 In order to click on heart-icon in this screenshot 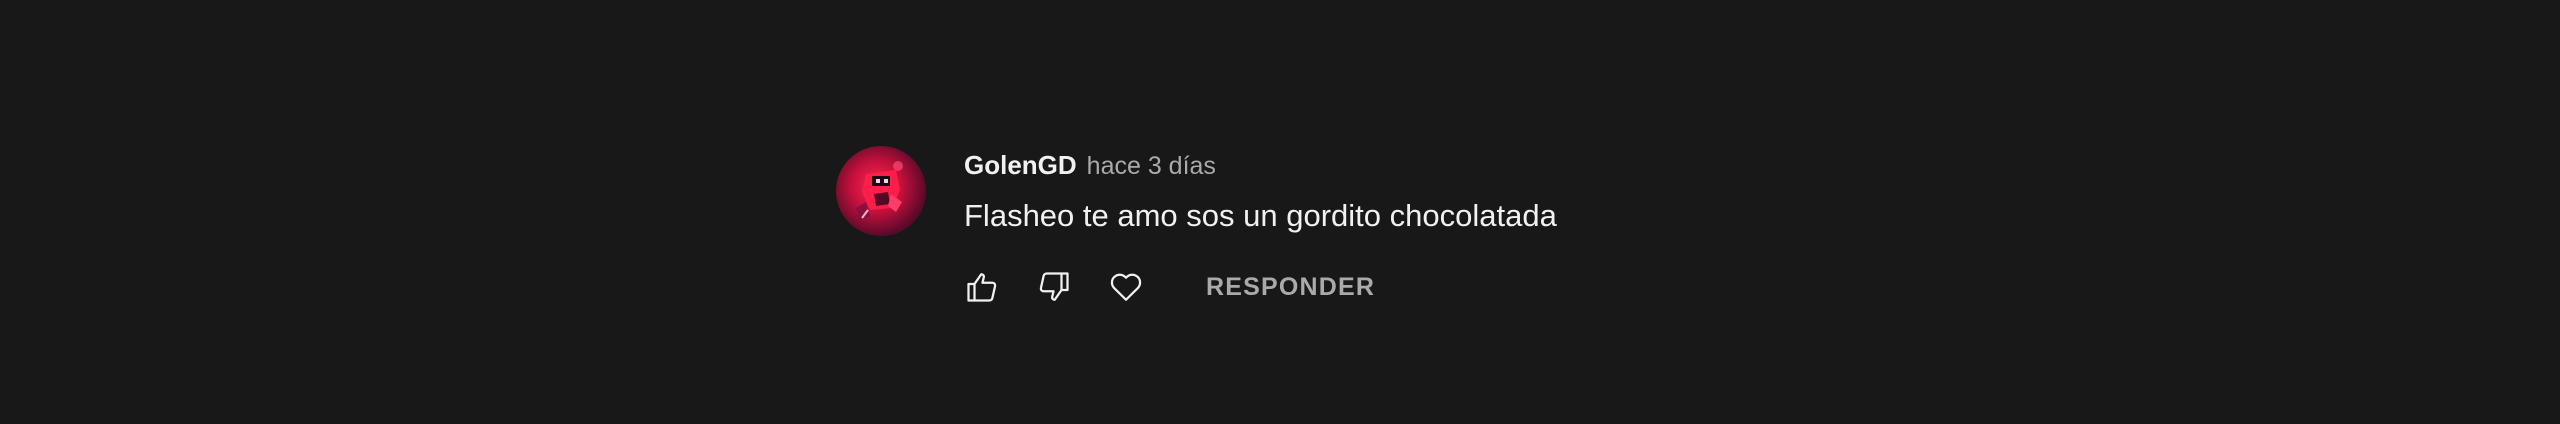, I will do `click(1126, 287)`.